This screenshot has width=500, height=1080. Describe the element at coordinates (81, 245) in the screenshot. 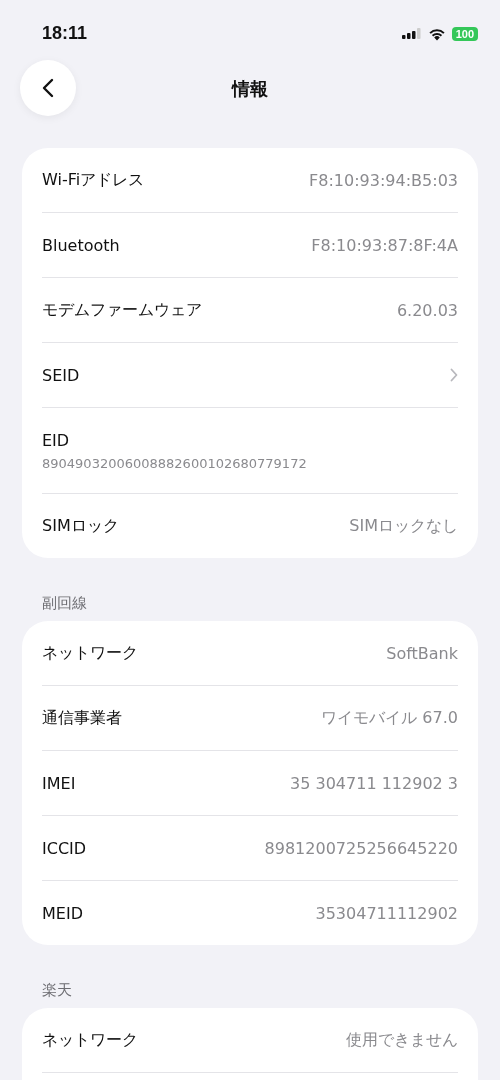

I see `row-label: Bluetooth` at that location.